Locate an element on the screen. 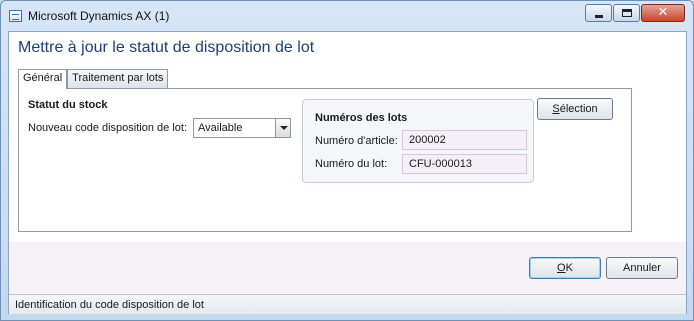 This screenshot has width=694, height=321. selection-button: Sélection is located at coordinates (575, 109).